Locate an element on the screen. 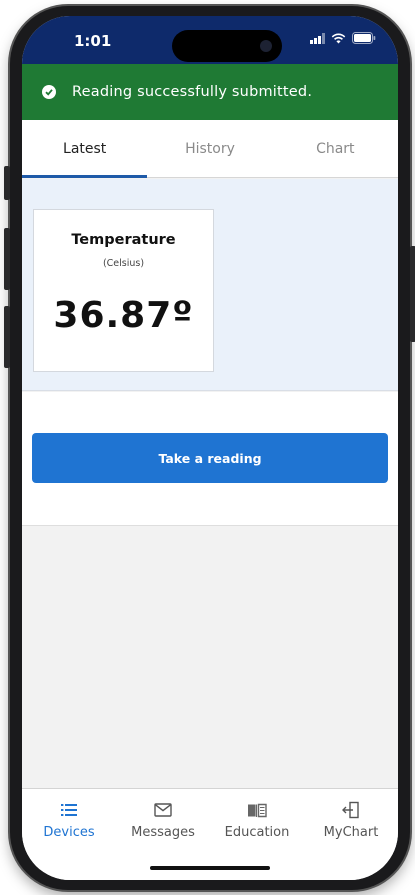  camera-icon is located at coordinates (266, 46).